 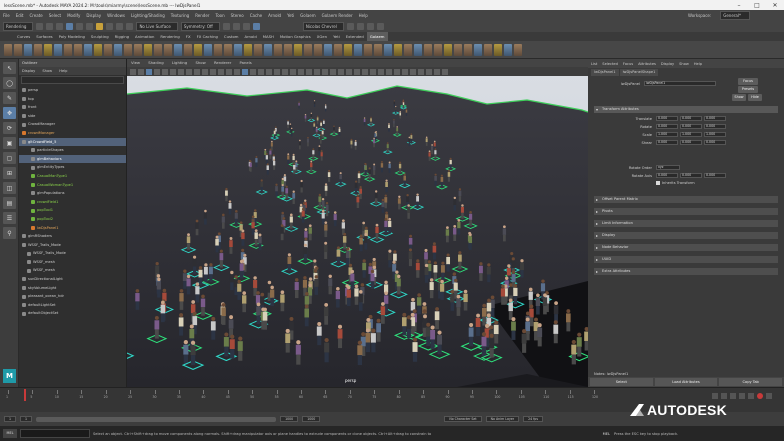 What do you see at coordinates (60, 26) in the screenshot?
I see `save-scene-icon` at bounding box center [60, 26].